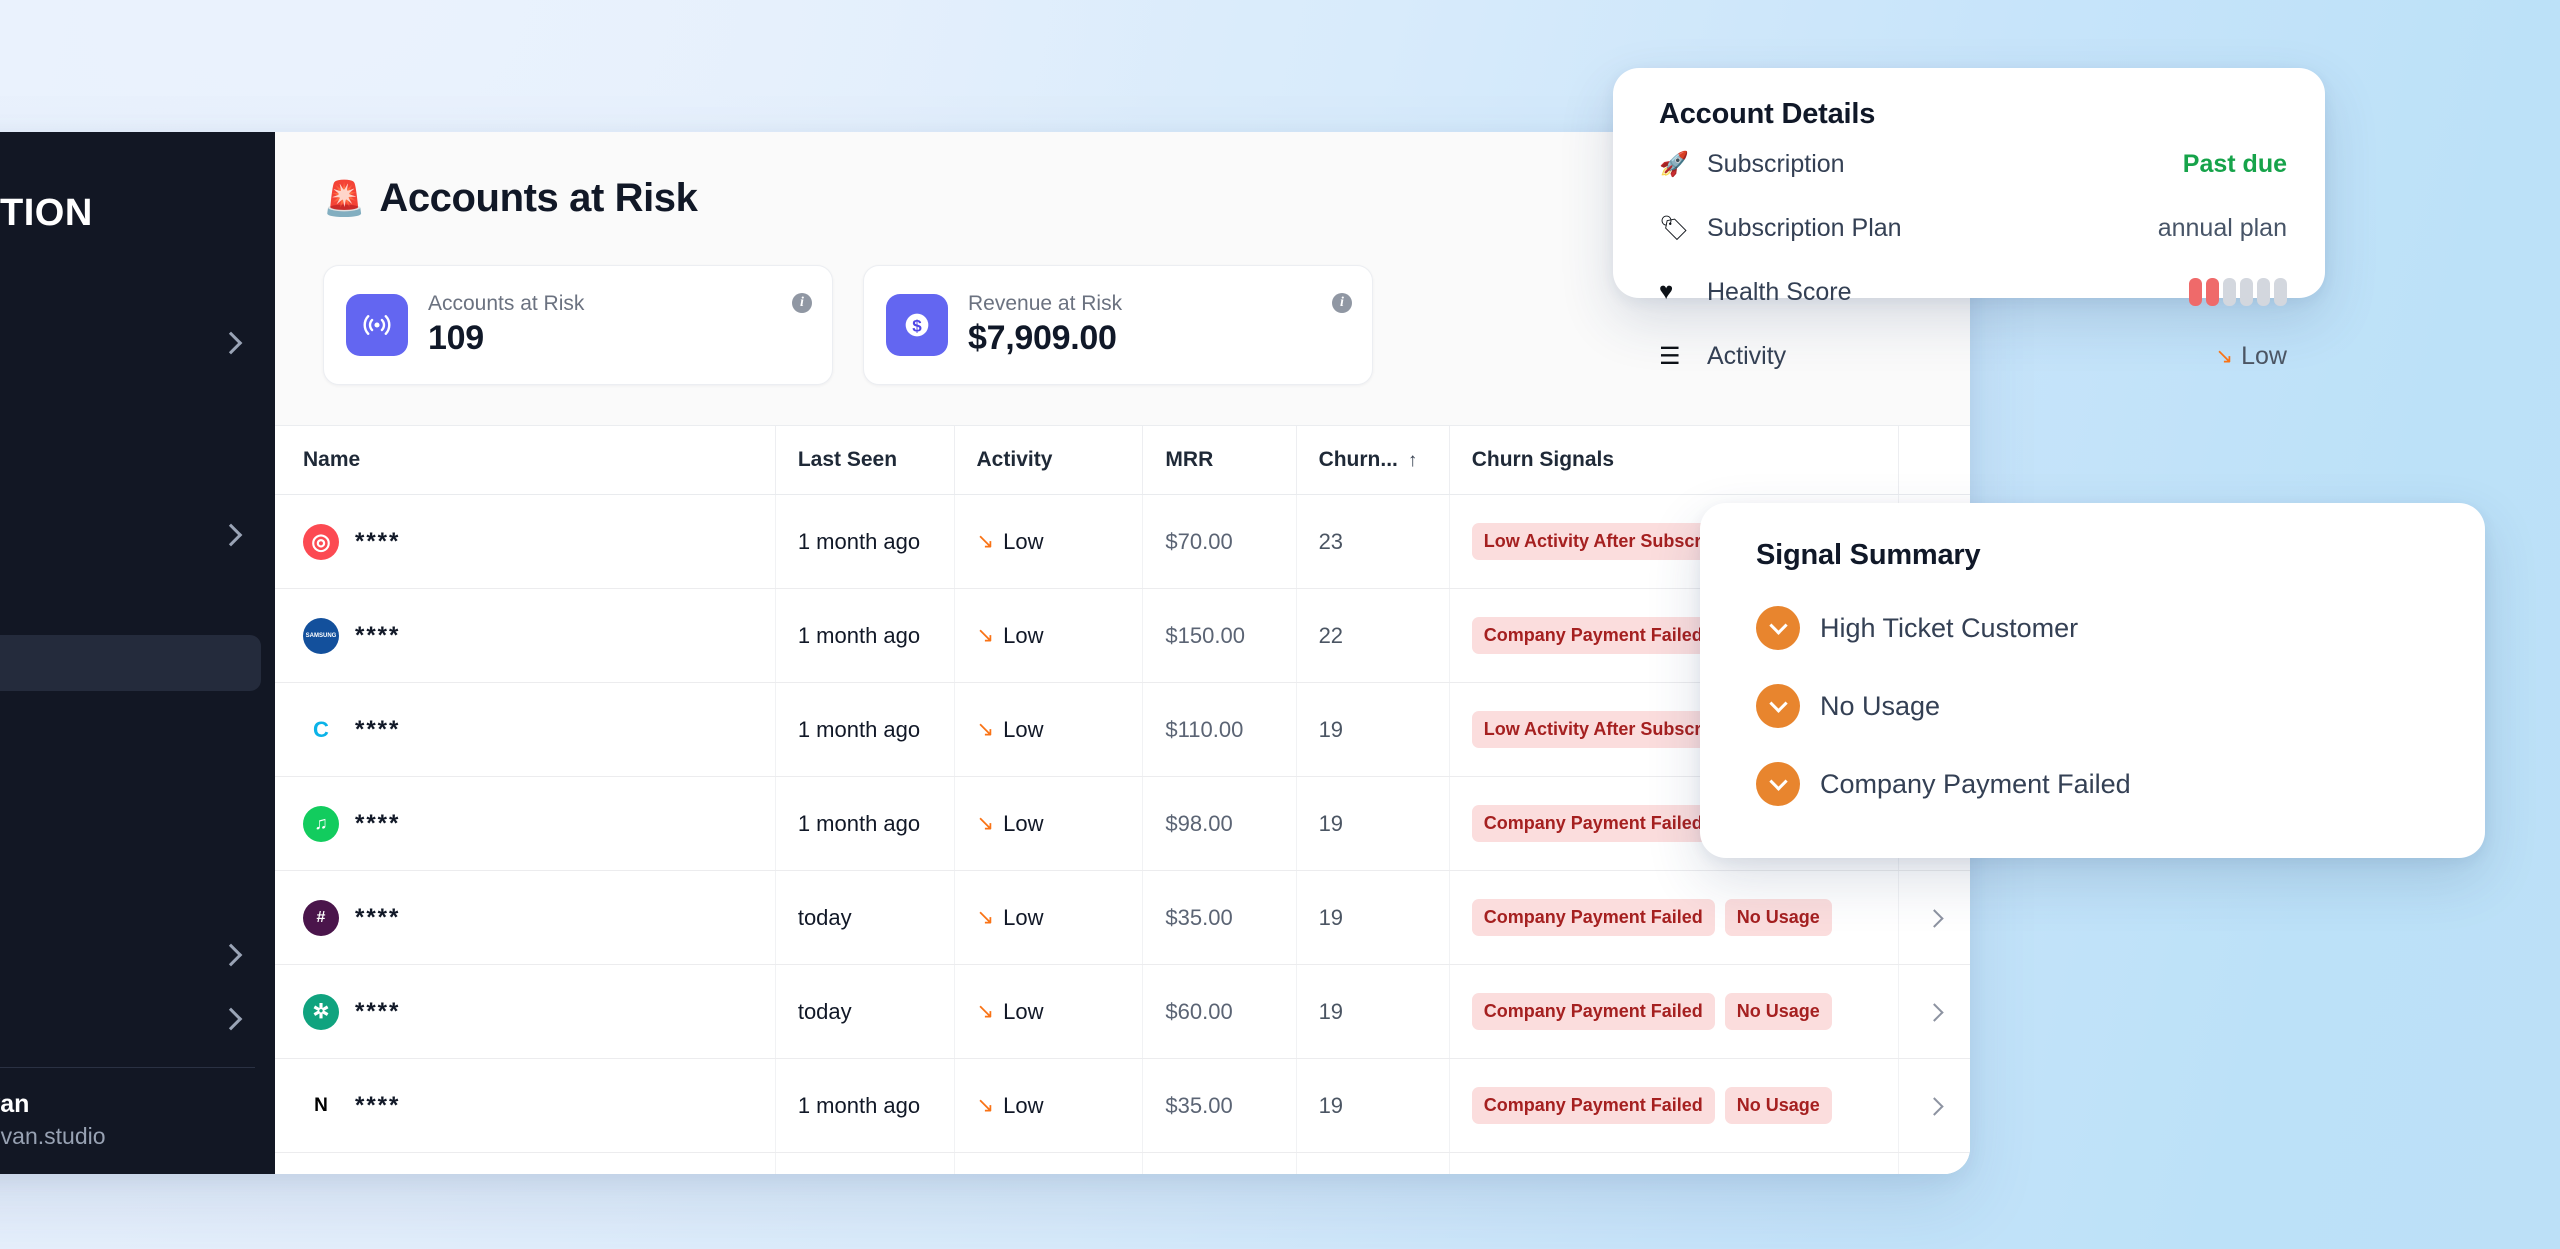 The height and width of the screenshot is (1249, 2560). I want to click on table-header-churn: Churn... ↑, so click(1373, 460).